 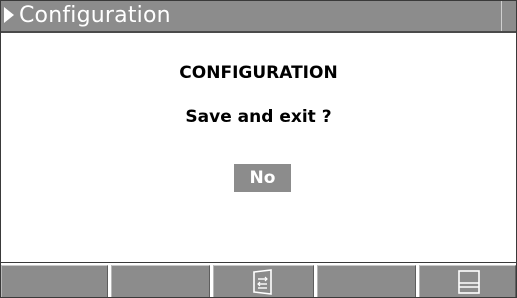 I want to click on title-arrow-icon, so click(x=9, y=15).